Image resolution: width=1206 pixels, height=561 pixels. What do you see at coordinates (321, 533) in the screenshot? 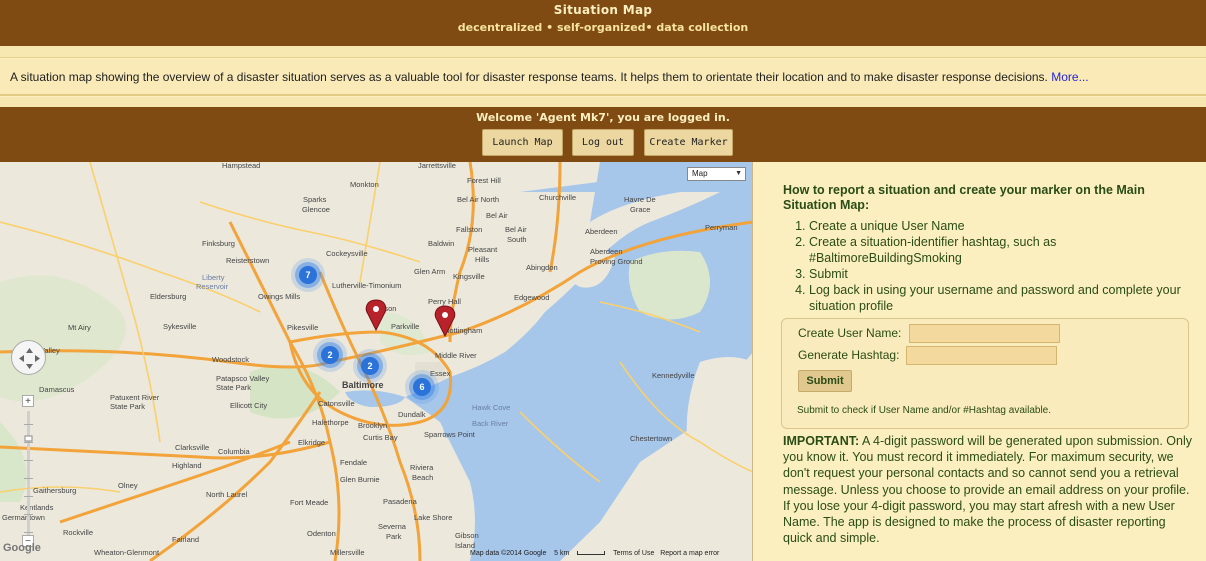
I see `svg-text: Odenton` at bounding box center [321, 533].